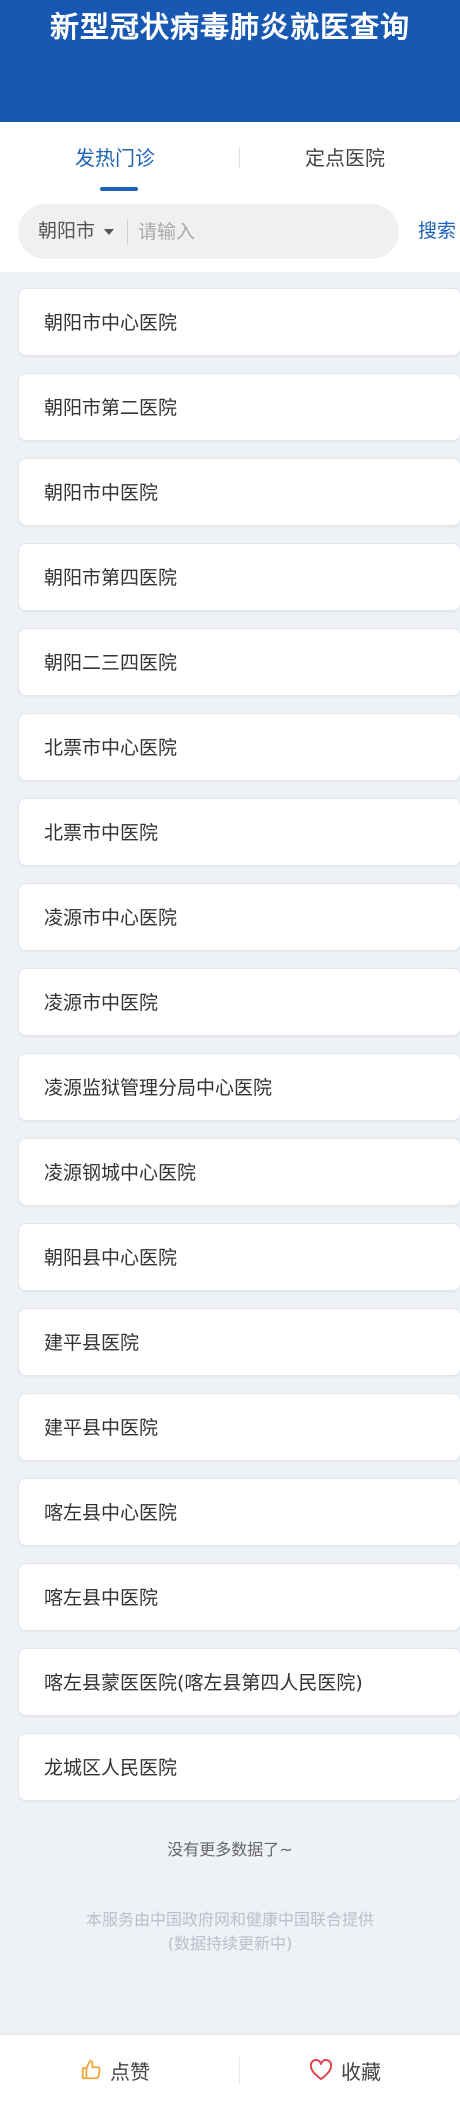  What do you see at coordinates (111, 918) in the screenshot?
I see `hospital-name: 凌源市中心医院` at bounding box center [111, 918].